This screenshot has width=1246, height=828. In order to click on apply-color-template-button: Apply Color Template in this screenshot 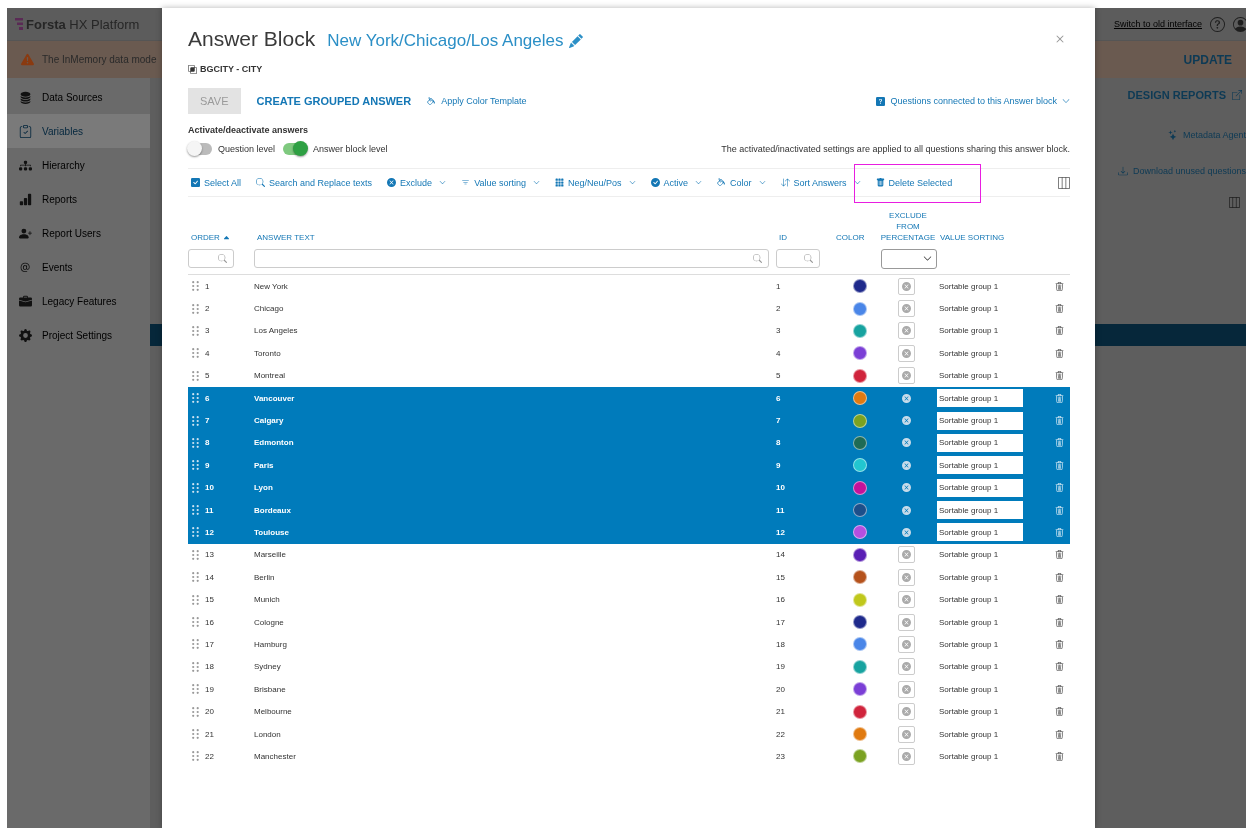, I will do `click(477, 101)`.